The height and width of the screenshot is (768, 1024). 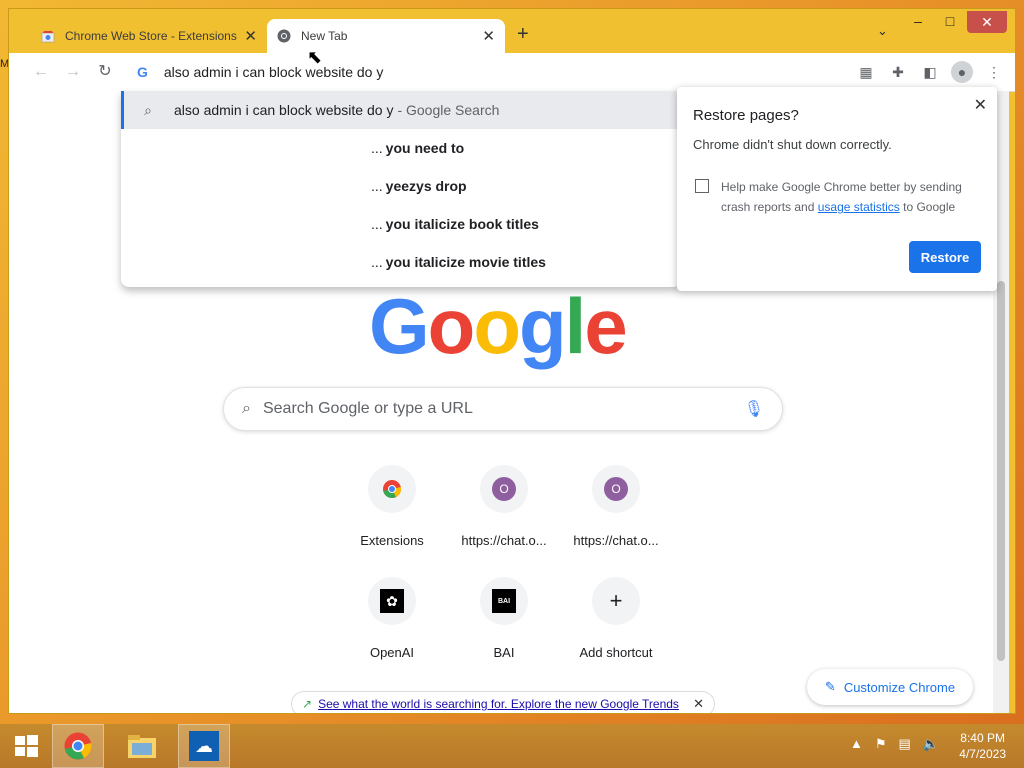 I want to click on taskbar-file-explorer, so click(x=142, y=746).